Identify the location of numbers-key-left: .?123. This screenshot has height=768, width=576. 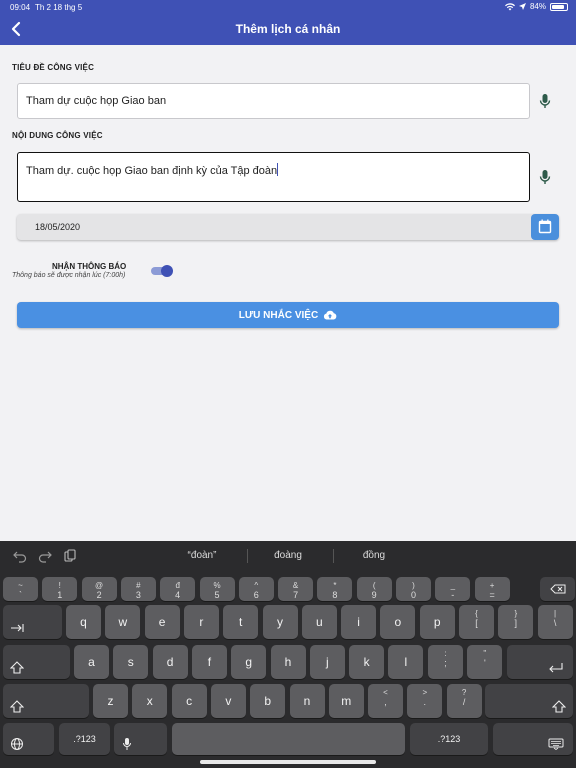
(84, 739).